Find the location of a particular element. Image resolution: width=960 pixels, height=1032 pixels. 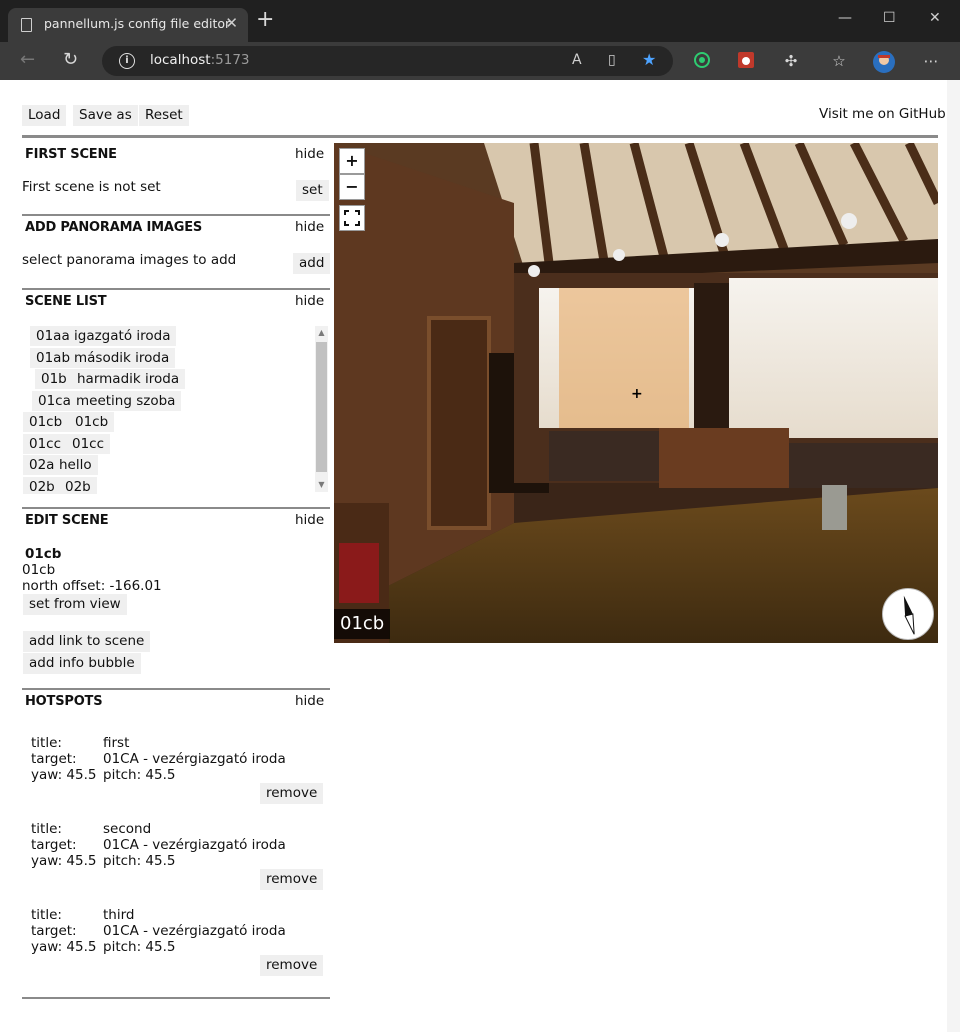

add-info-bubble-button: add info bubble is located at coordinates (82, 663).